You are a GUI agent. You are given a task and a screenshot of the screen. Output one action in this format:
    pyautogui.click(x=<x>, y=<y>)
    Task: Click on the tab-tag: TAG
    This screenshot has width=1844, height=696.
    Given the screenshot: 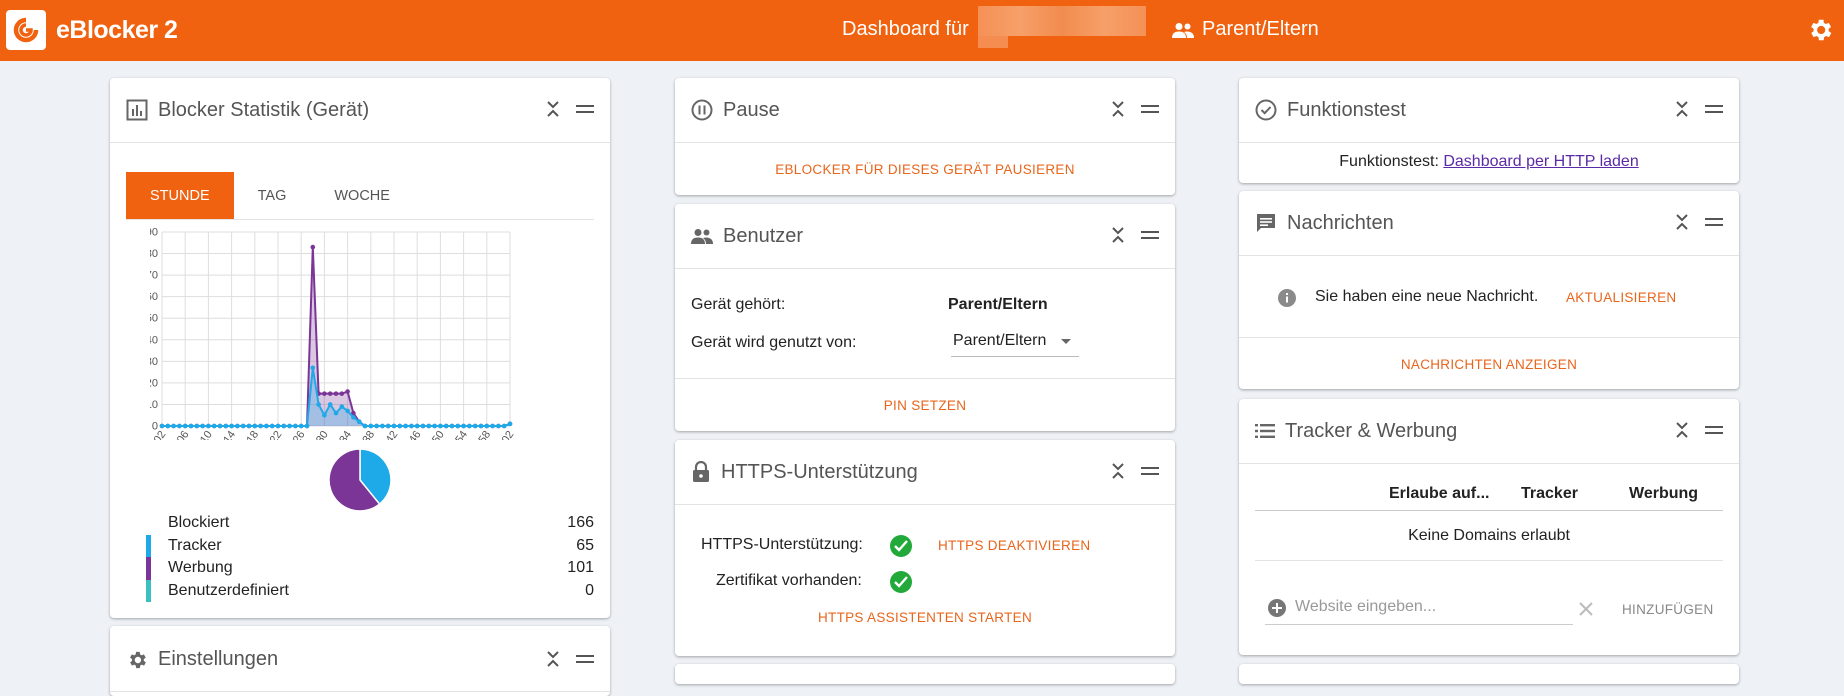 What is the action you would take?
    pyautogui.click(x=272, y=195)
    